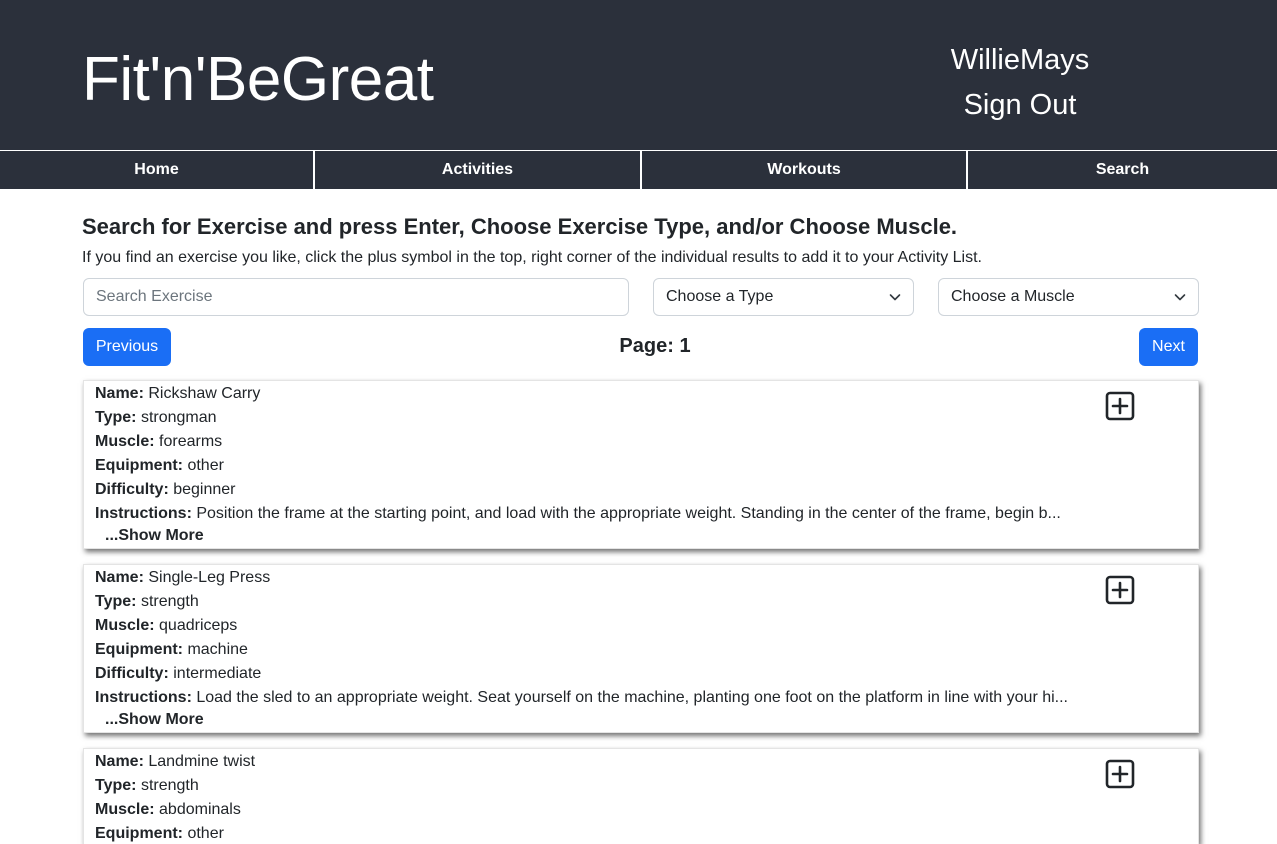  I want to click on user-menu: WillieMays Sign Out, so click(1020, 83).